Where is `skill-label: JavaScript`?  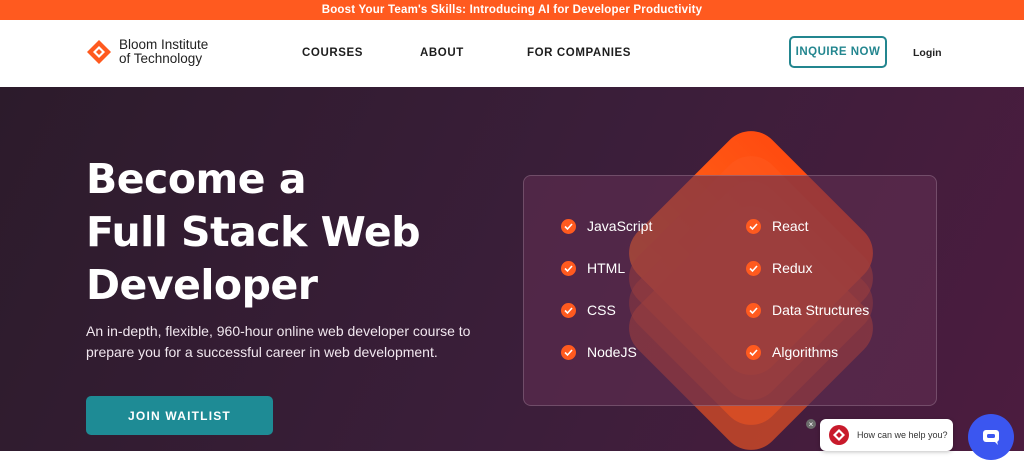 skill-label: JavaScript is located at coordinates (620, 226).